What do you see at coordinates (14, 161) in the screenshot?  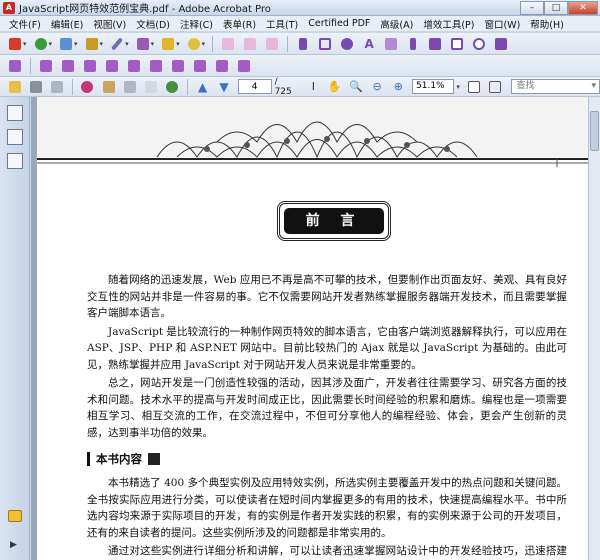 I see `signatures-panel-icon` at bounding box center [14, 161].